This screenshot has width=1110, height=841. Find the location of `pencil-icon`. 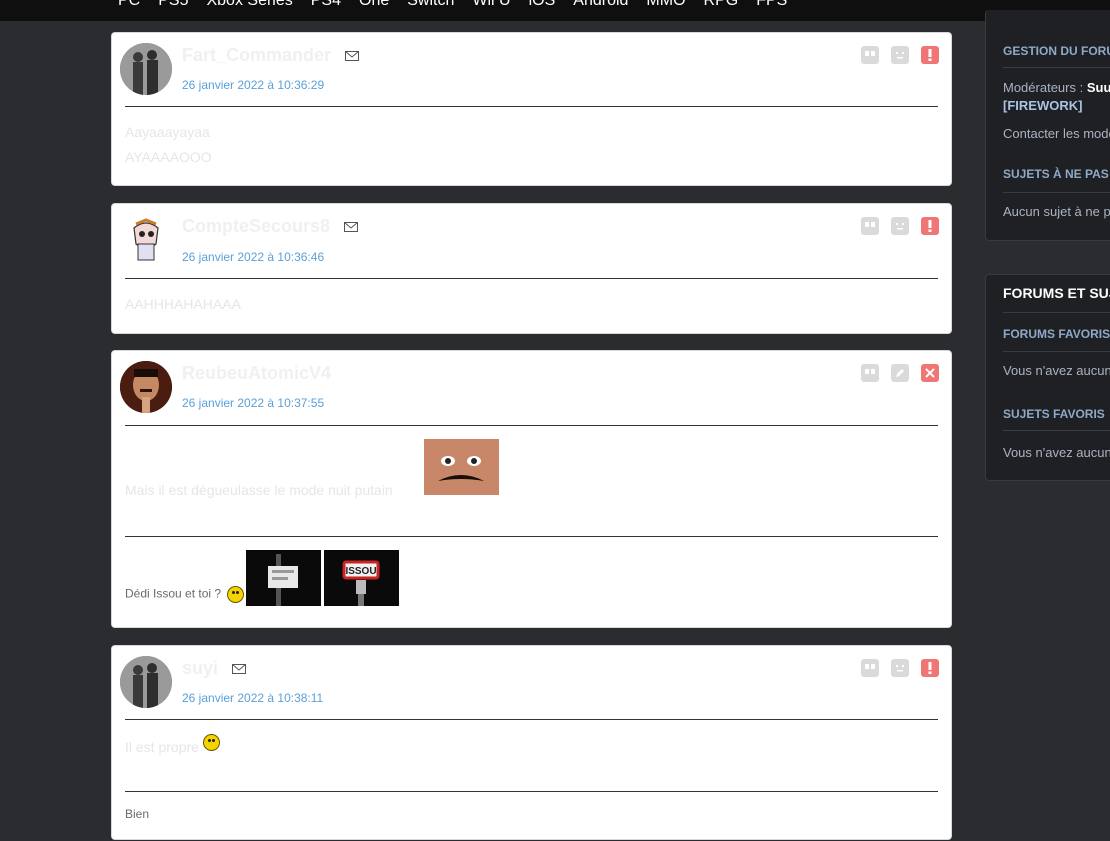

pencil-icon is located at coordinates (900, 373).